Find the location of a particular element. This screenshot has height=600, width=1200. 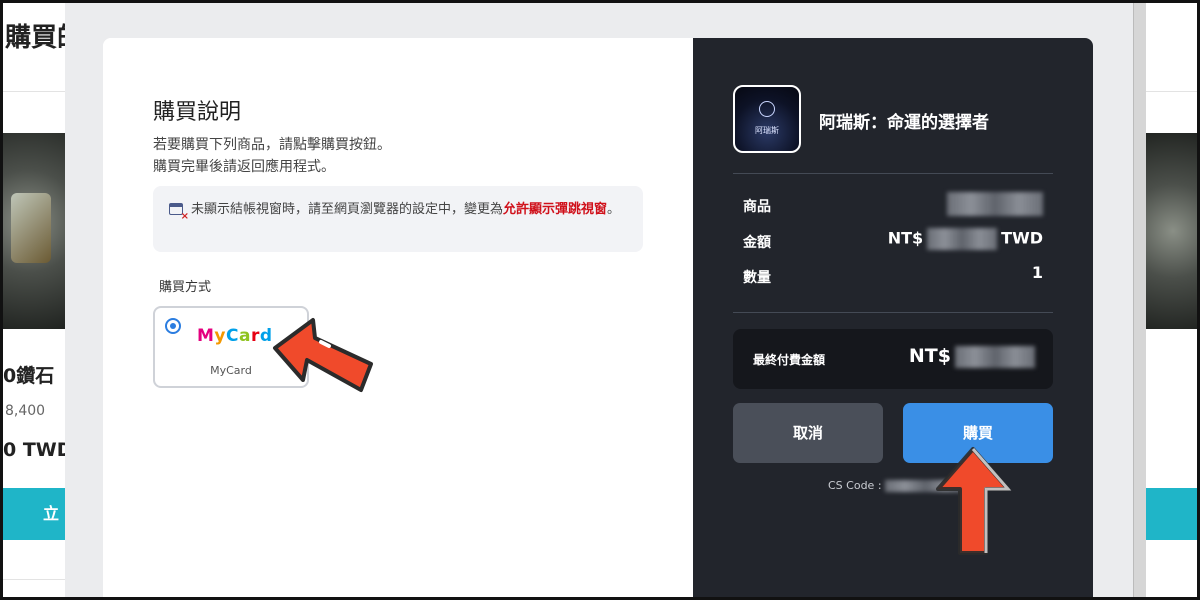

amount-value: NT$ TWD is located at coordinates (965, 239).